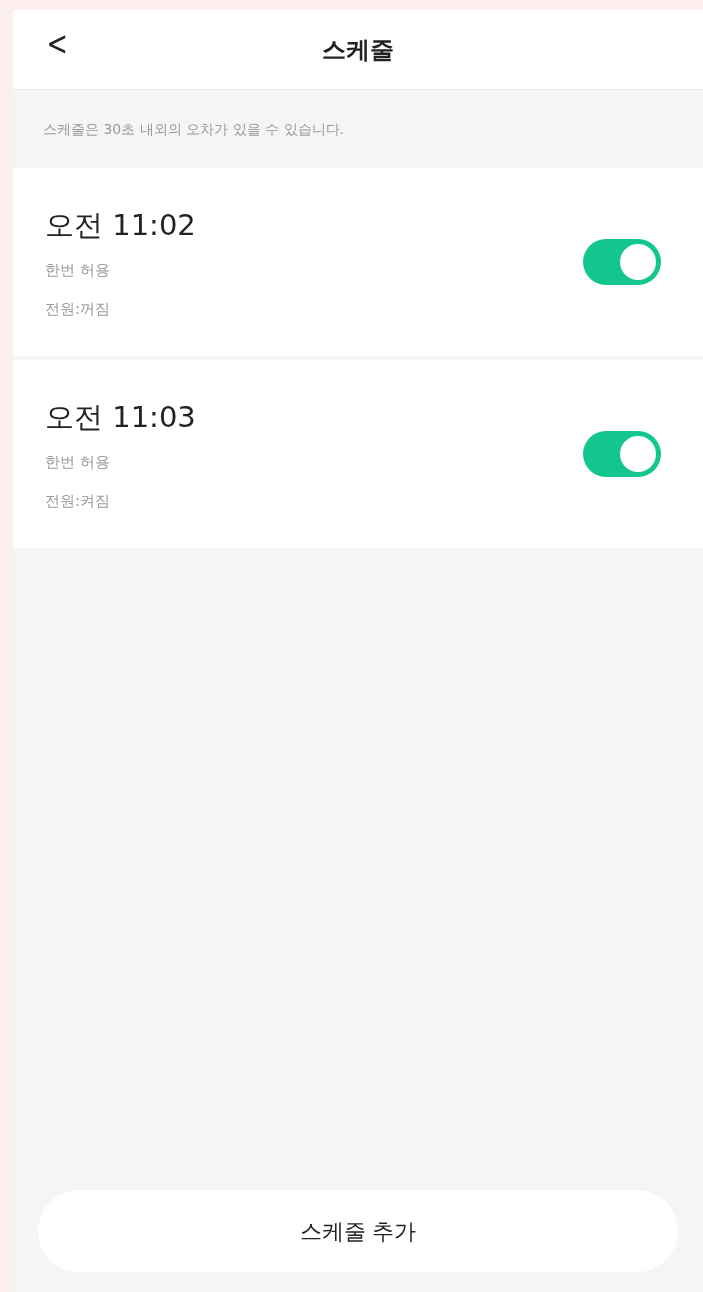 The image size is (703, 1292). I want to click on schedule-time: 오전 11:02, so click(120, 225).